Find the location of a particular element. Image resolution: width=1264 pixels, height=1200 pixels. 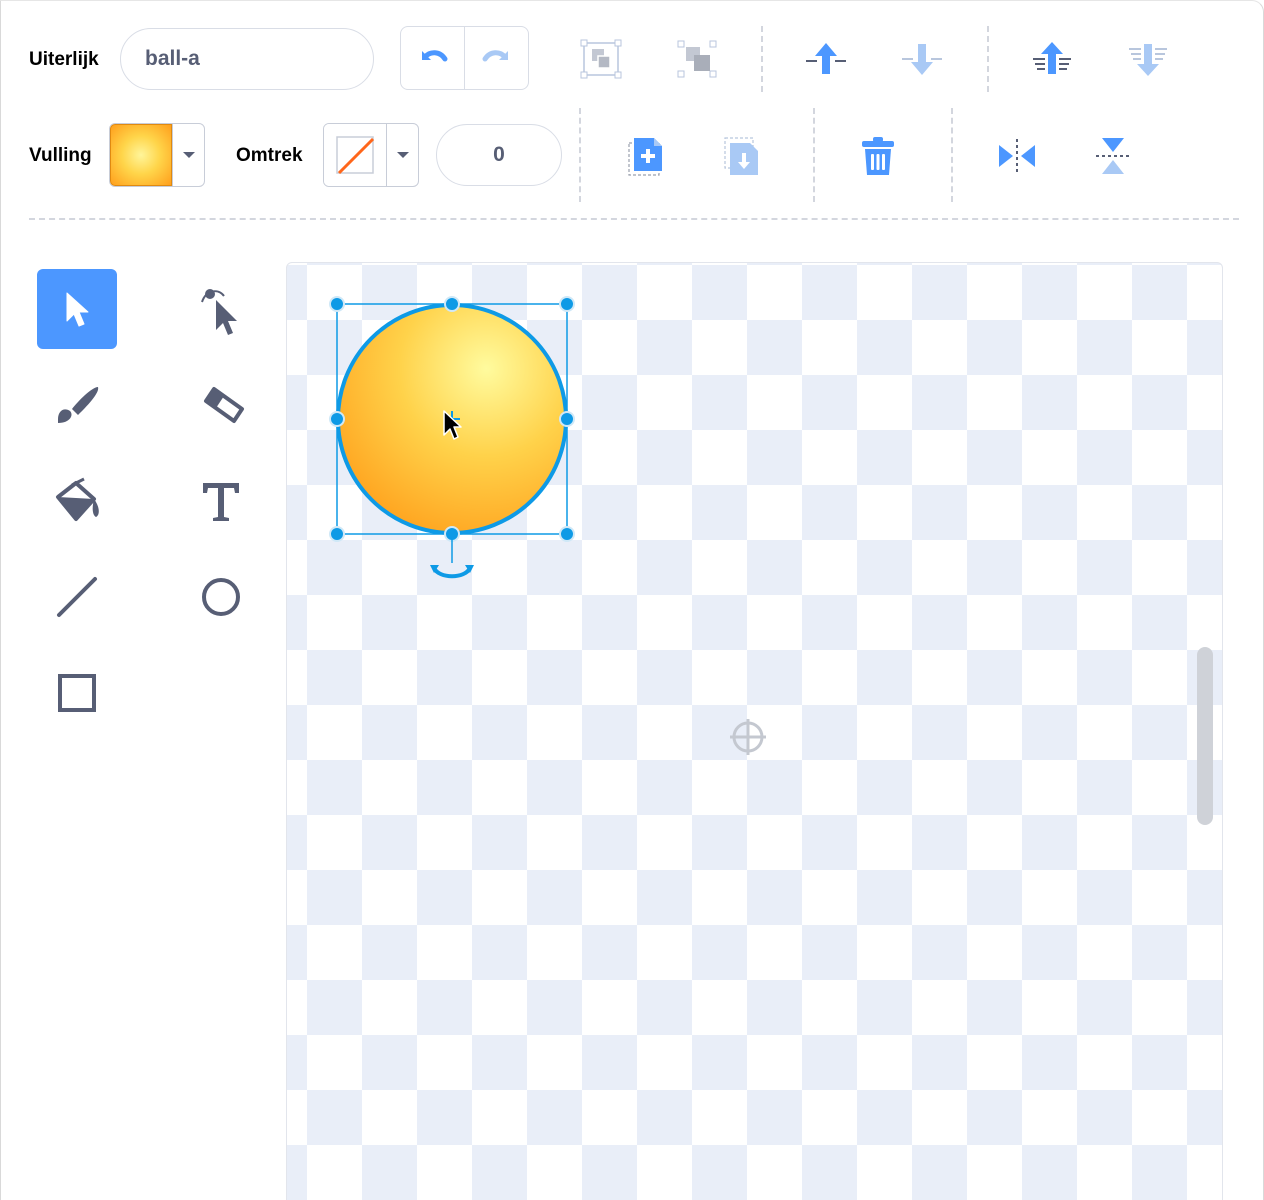

flip-vertical-button is located at coordinates (1113, 156).